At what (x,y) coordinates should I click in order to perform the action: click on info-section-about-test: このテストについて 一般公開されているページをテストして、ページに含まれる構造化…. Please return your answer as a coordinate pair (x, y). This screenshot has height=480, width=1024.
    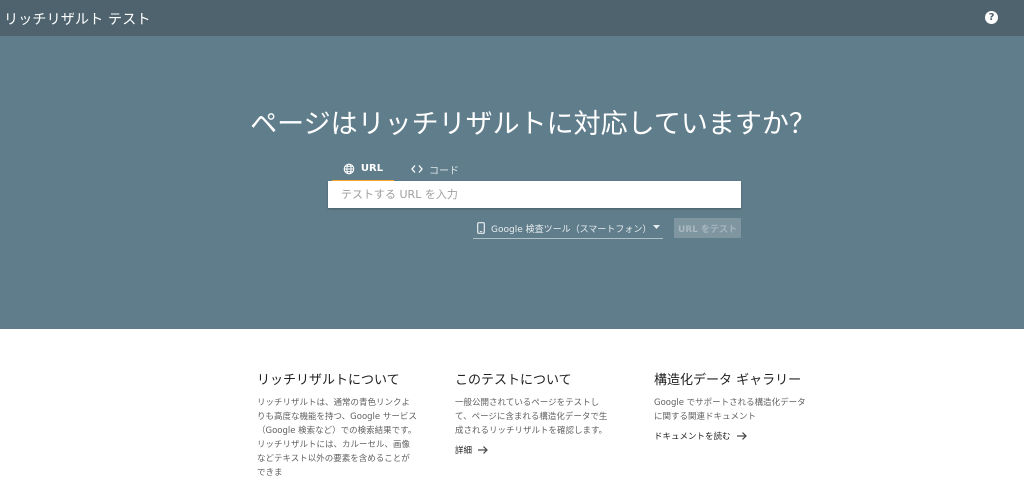
    Looking at the image, I should click on (535, 412).